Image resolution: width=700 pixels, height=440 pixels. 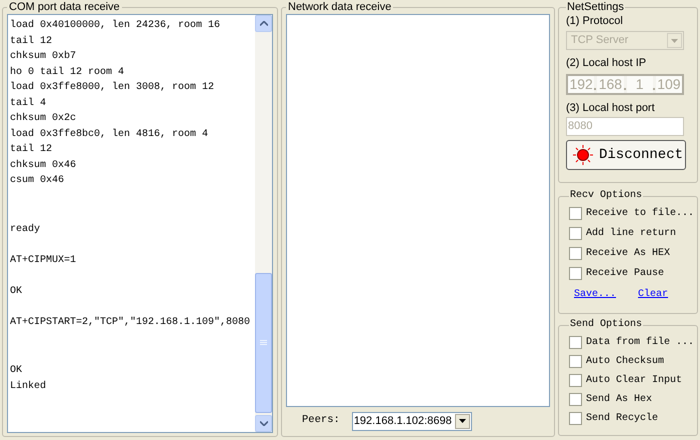 I want to click on panel-title: COM port data receive, so click(x=64, y=7).